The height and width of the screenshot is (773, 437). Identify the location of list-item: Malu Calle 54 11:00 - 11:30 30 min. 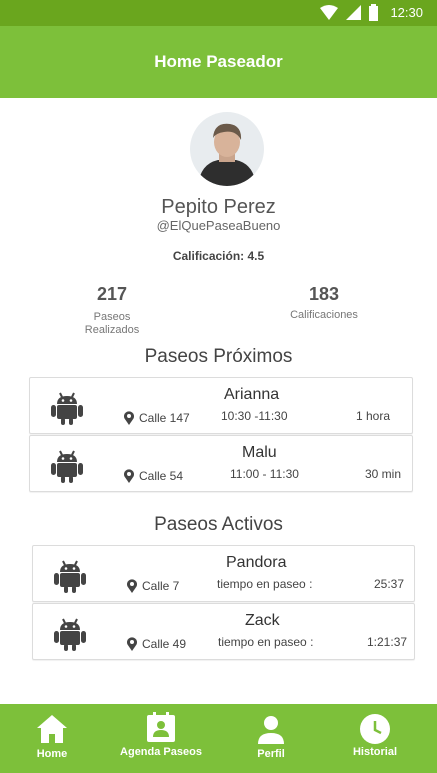
(221, 463).